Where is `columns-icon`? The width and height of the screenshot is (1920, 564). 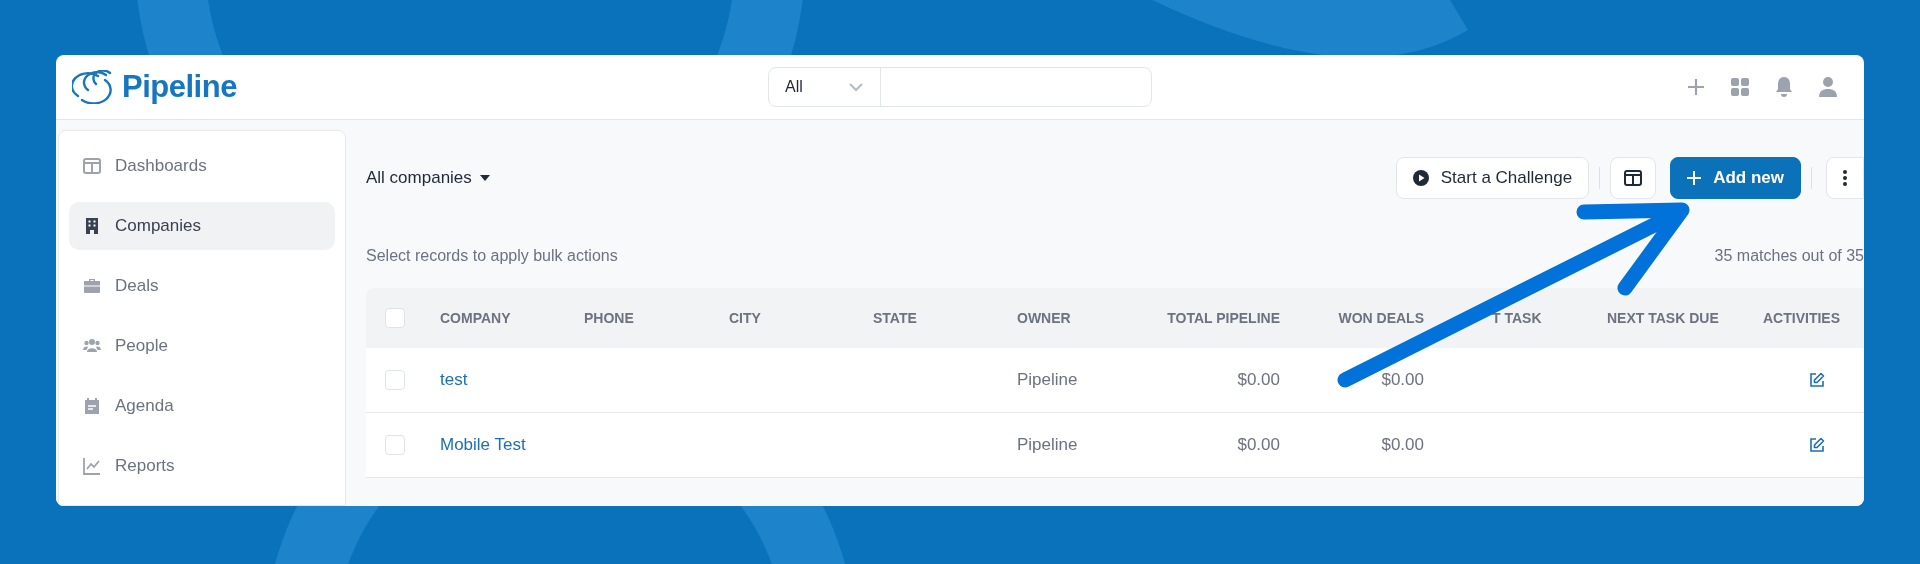
columns-icon is located at coordinates (1633, 178).